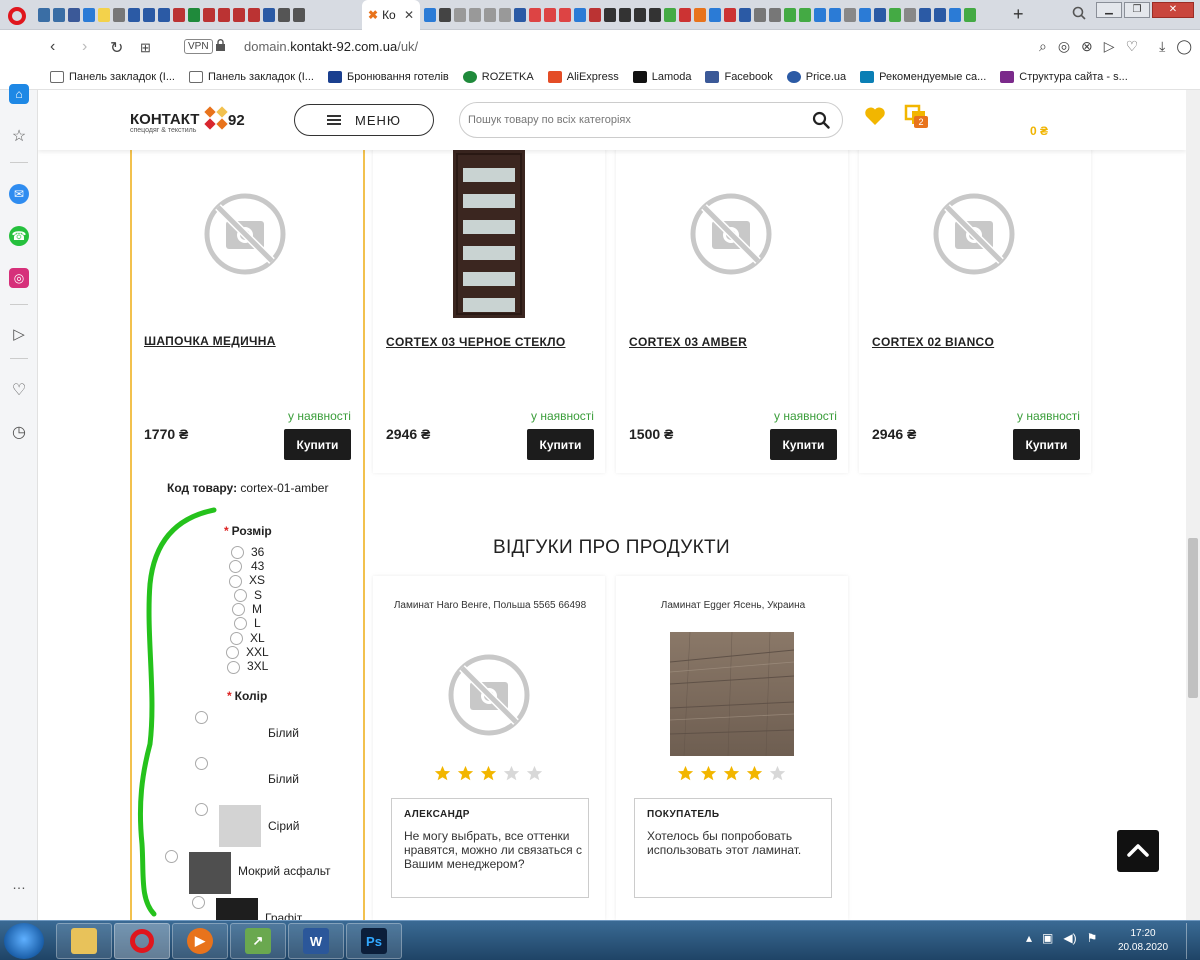 This screenshot has height=960, width=1200. I want to click on laminate-image, so click(732, 694).